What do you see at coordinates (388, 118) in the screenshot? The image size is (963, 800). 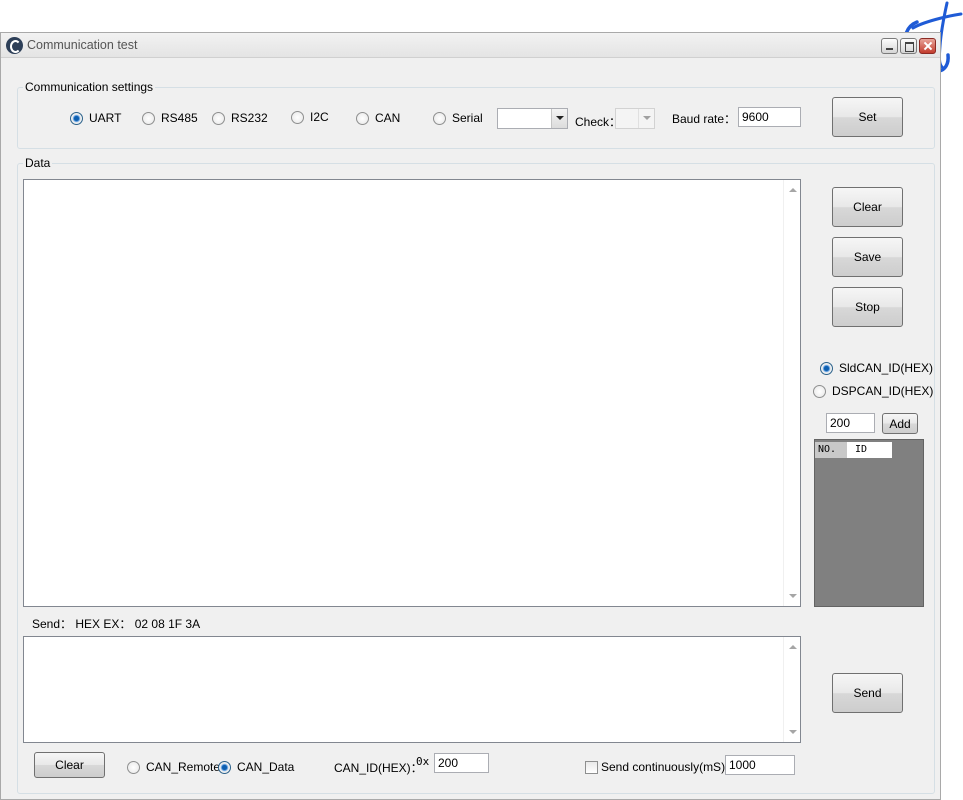 I see `radio-can-label: CAN` at bounding box center [388, 118].